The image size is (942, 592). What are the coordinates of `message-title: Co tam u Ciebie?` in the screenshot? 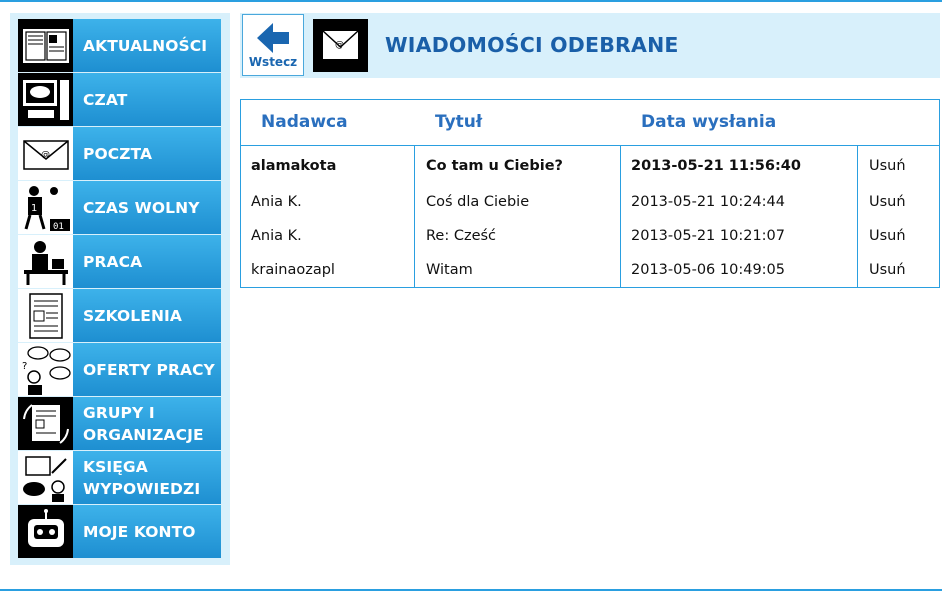 It's located at (494, 166).